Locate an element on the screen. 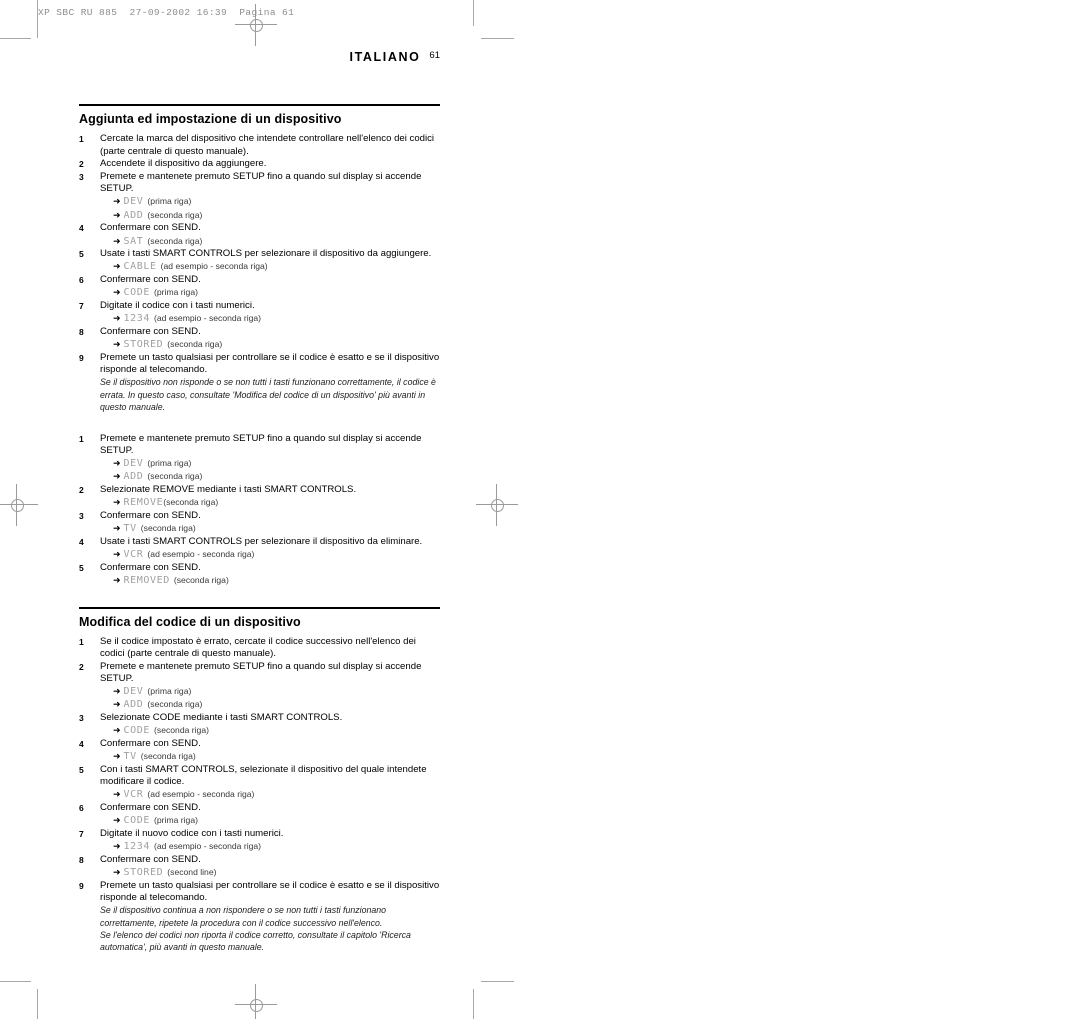 This screenshot has width=1080, height=1019. step-item: 3 Confermare con SEND. ➜ TV (seconda riga) is located at coordinates (259, 522).